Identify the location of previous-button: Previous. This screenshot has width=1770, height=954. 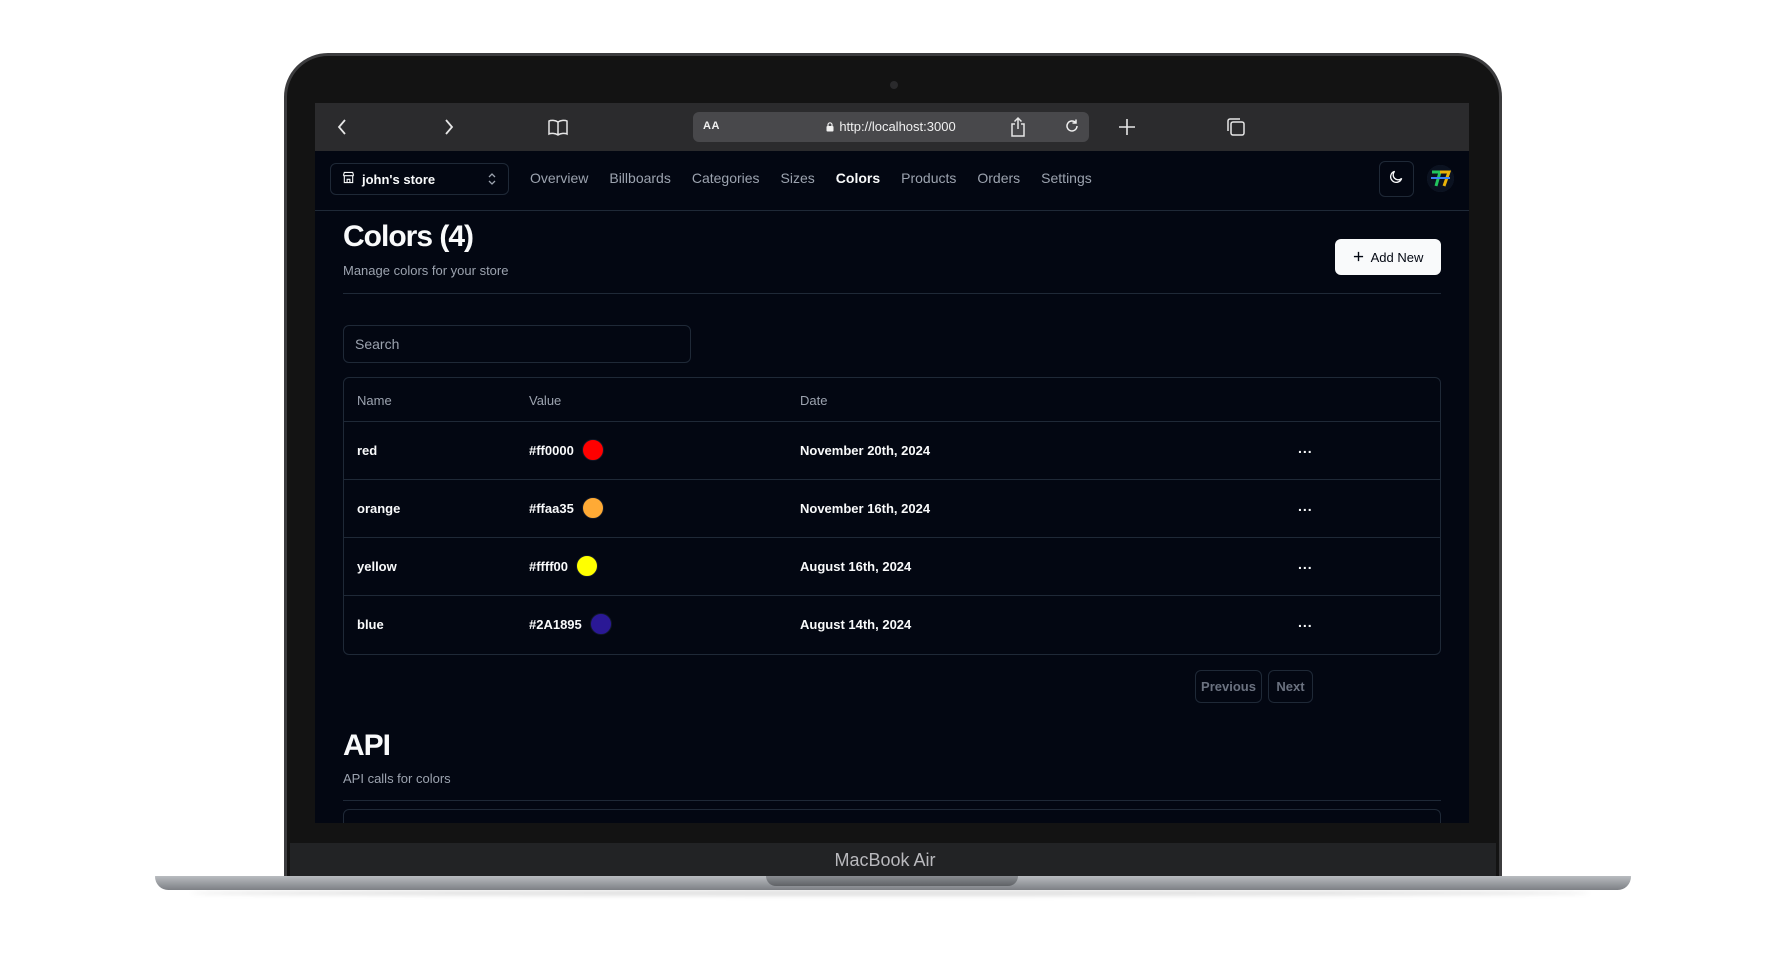
(1228, 686).